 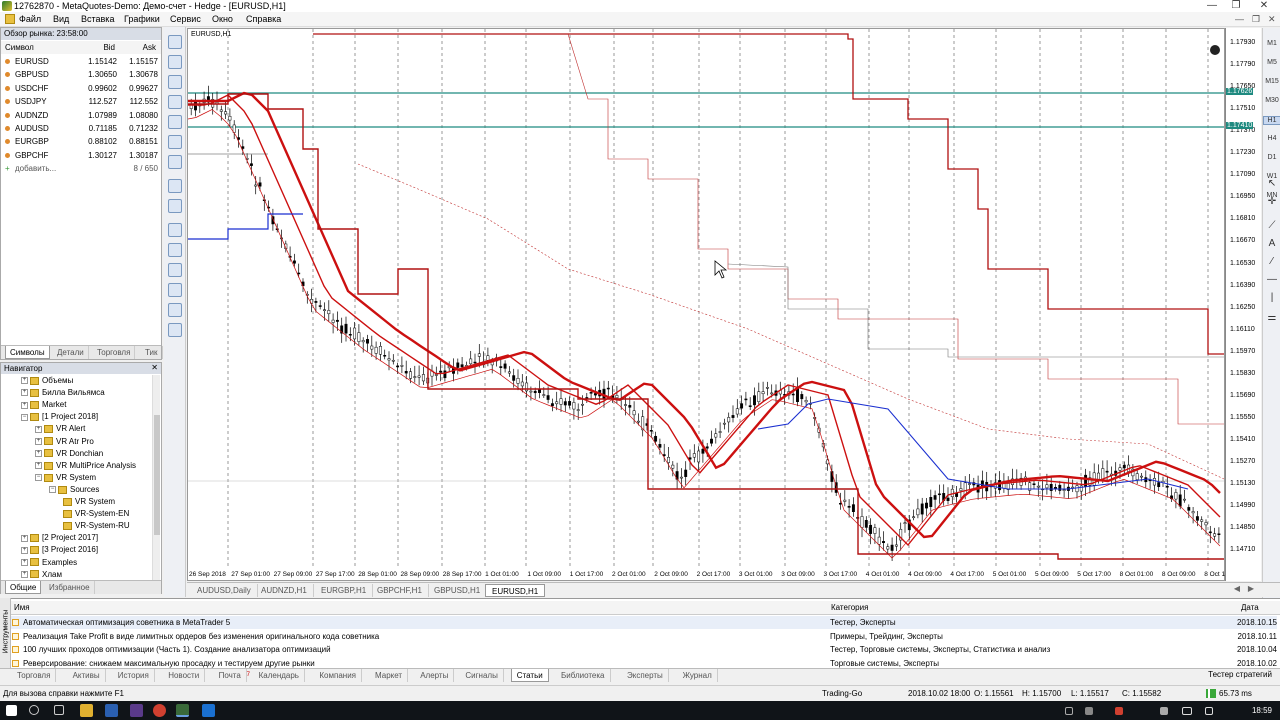 I want to click on vertical-line-icon: |, so click(x=1271, y=297).